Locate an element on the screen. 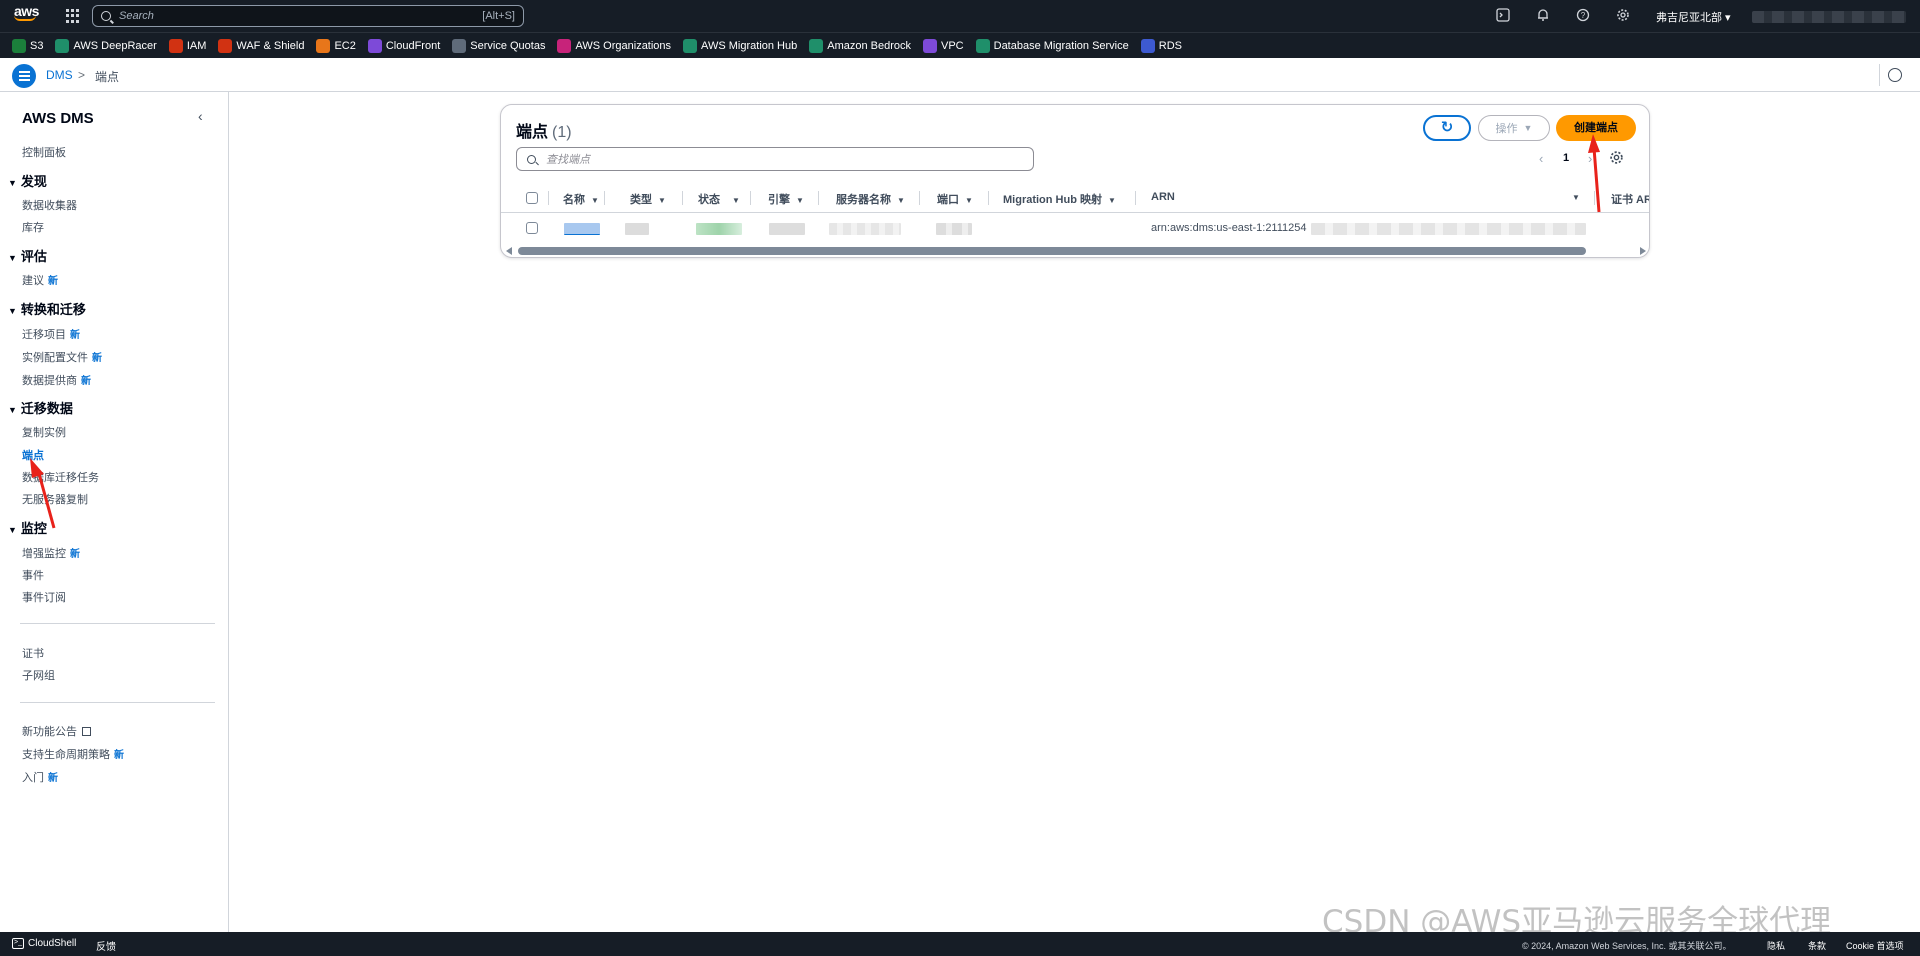  scroll-left-arrow-icon is located at coordinates (509, 251).